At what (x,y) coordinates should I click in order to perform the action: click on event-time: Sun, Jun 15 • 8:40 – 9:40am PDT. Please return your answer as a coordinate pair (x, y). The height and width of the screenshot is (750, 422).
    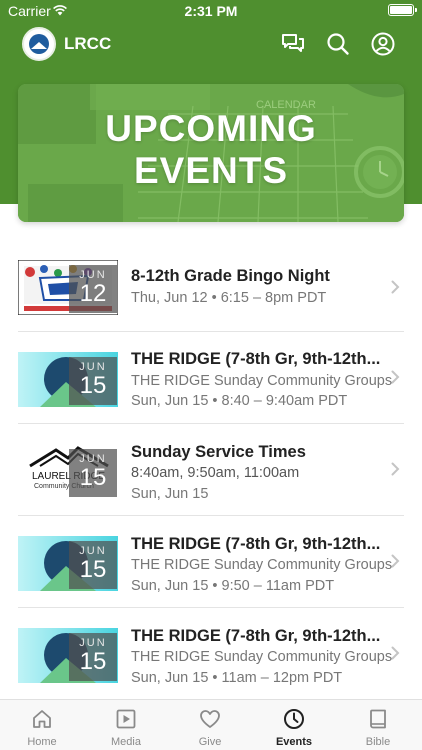
    Looking at the image, I should click on (239, 401).